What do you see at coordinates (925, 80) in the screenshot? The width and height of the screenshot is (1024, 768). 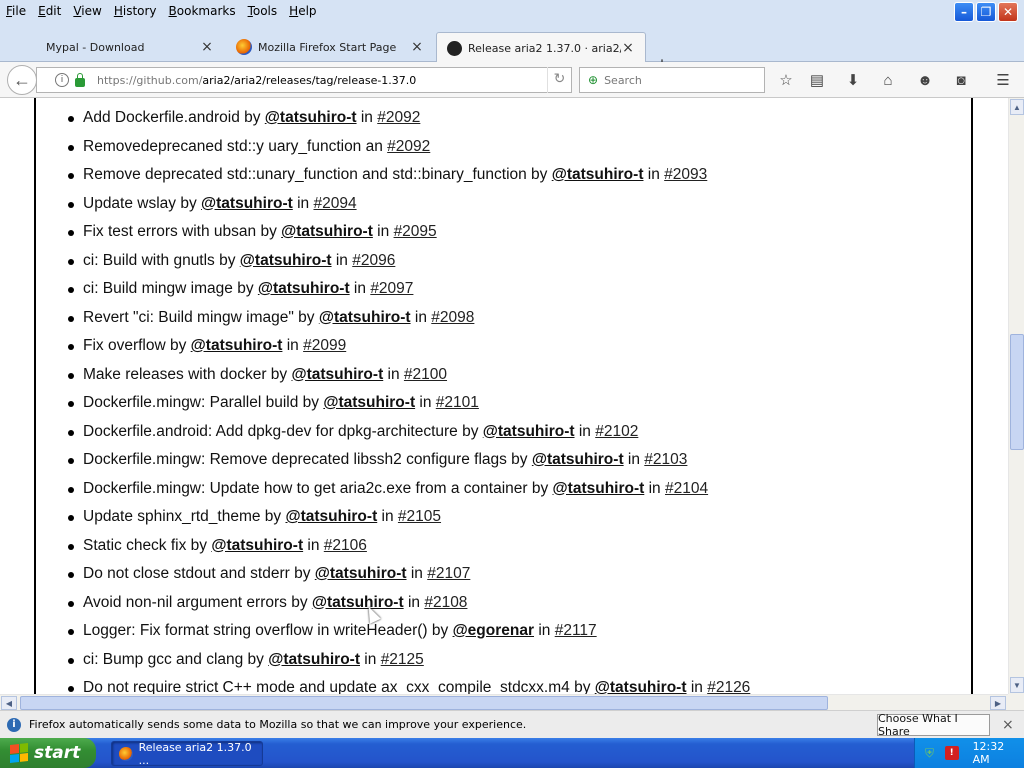 I see `hello-icon: ☻` at bounding box center [925, 80].